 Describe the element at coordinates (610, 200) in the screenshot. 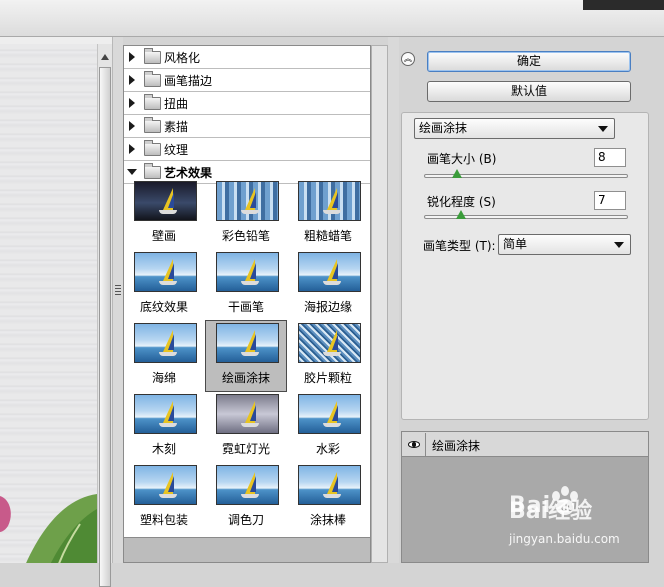

I see `sharpness-input: 7` at that location.